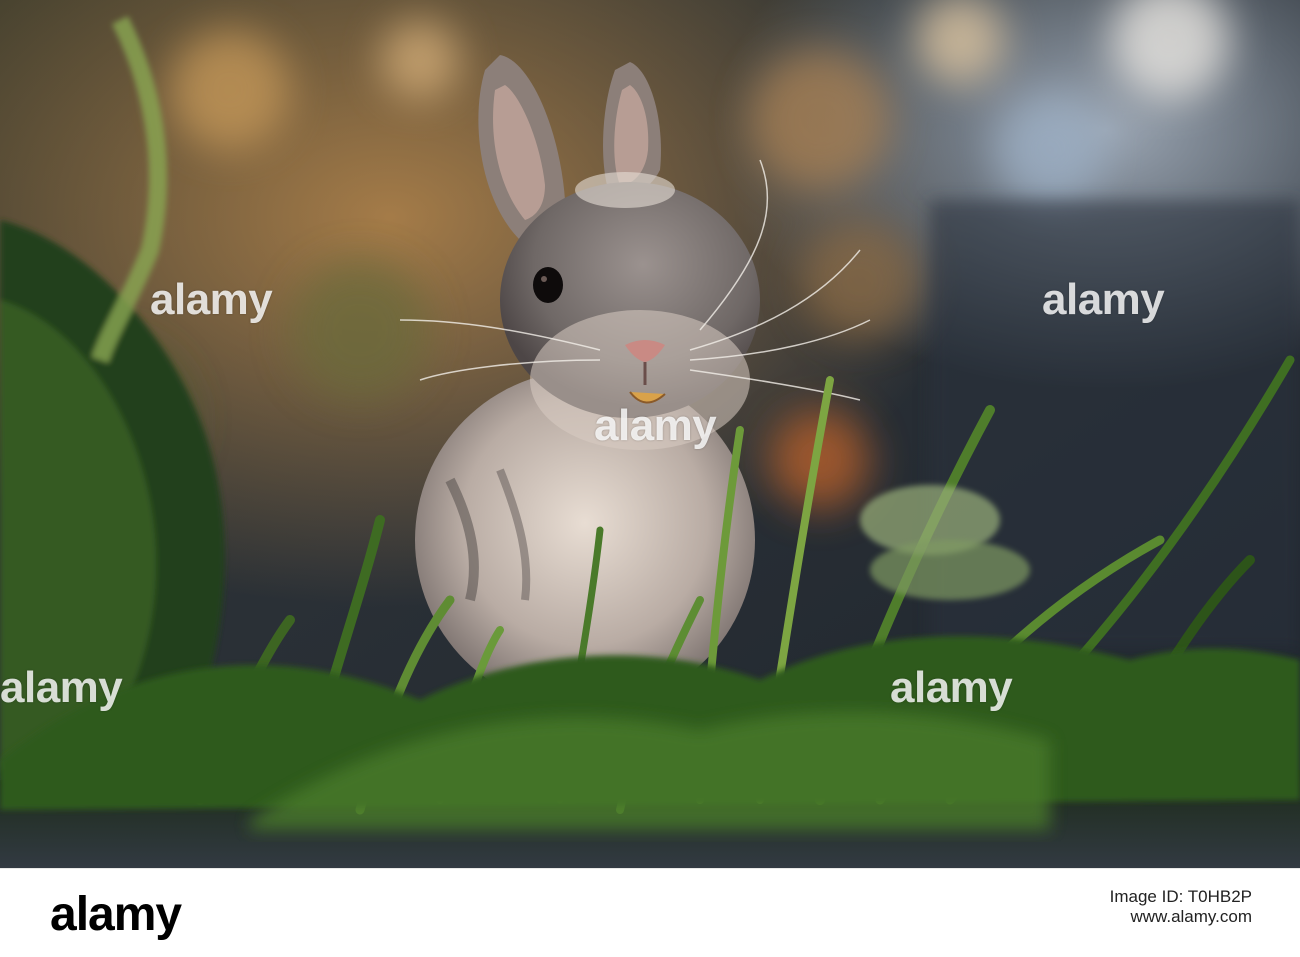 The image size is (1300, 957). What do you see at coordinates (116, 914) in the screenshot?
I see `alamy-logo: alamy` at bounding box center [116, 914].